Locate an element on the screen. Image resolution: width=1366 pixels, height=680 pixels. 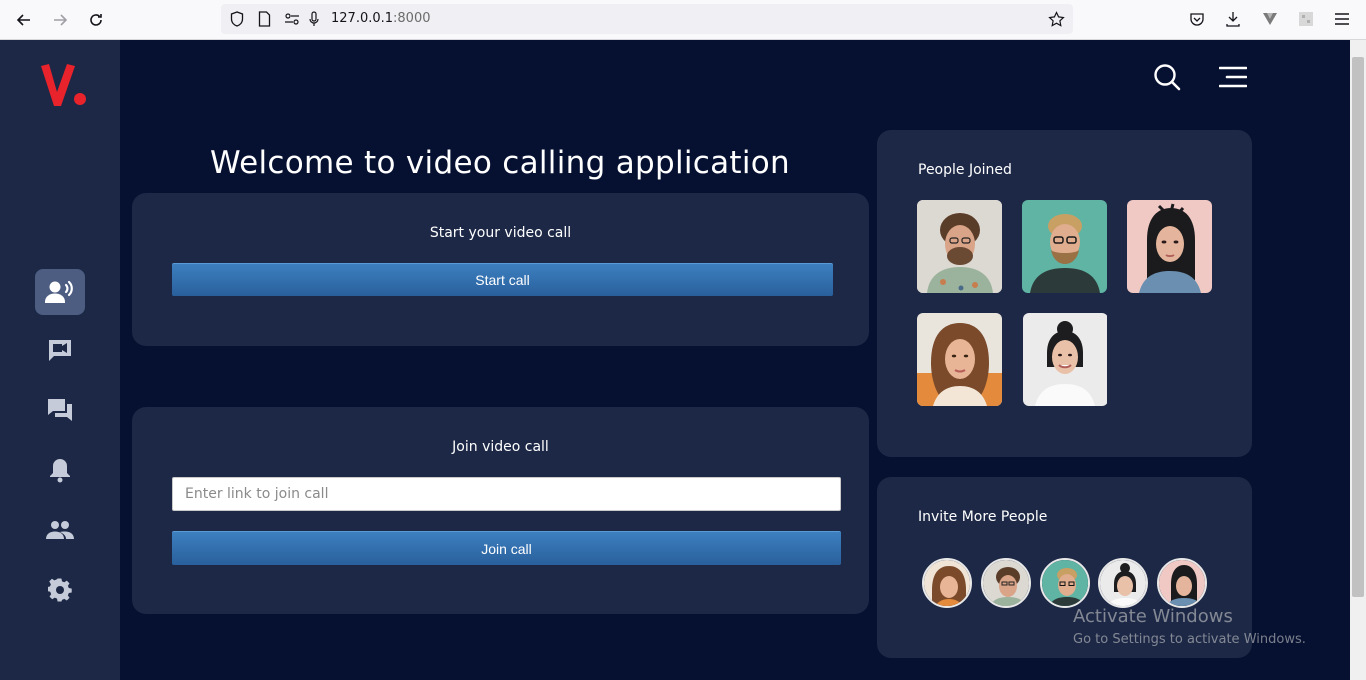
search-button is located at coordinates (1167, 77).